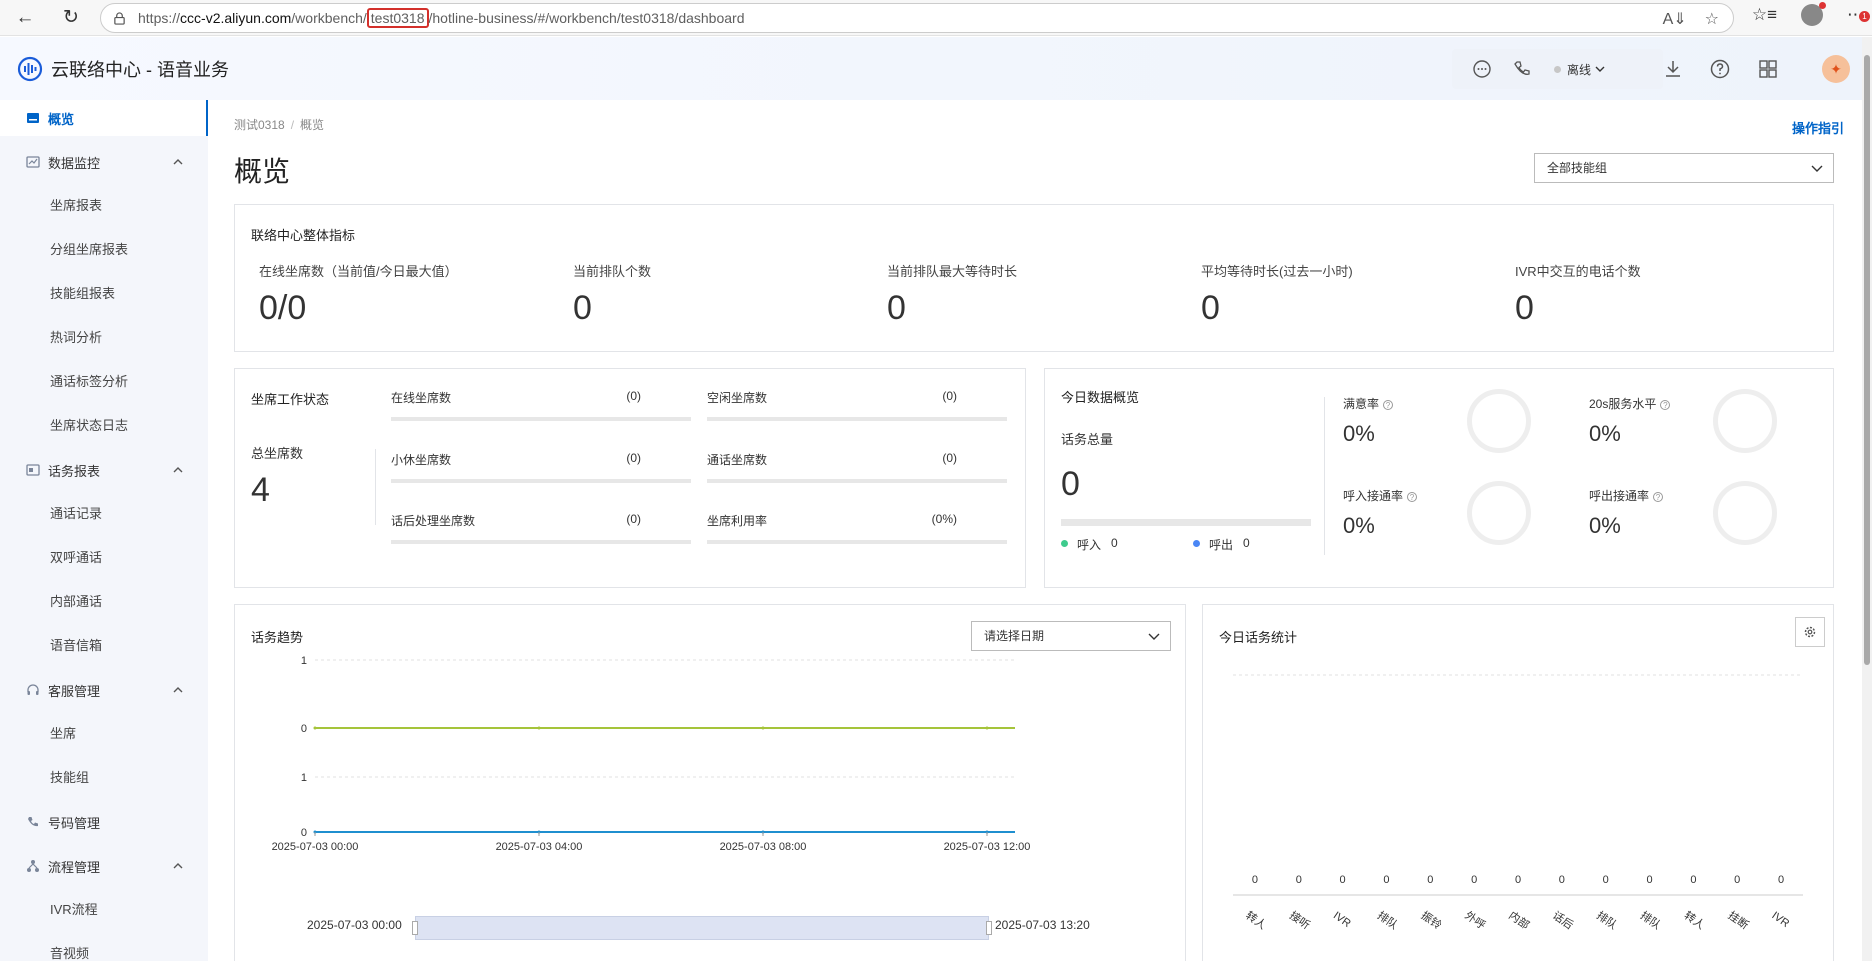  I want to click on sidebar-item-audio-video: 音视频, so click(69, 948).